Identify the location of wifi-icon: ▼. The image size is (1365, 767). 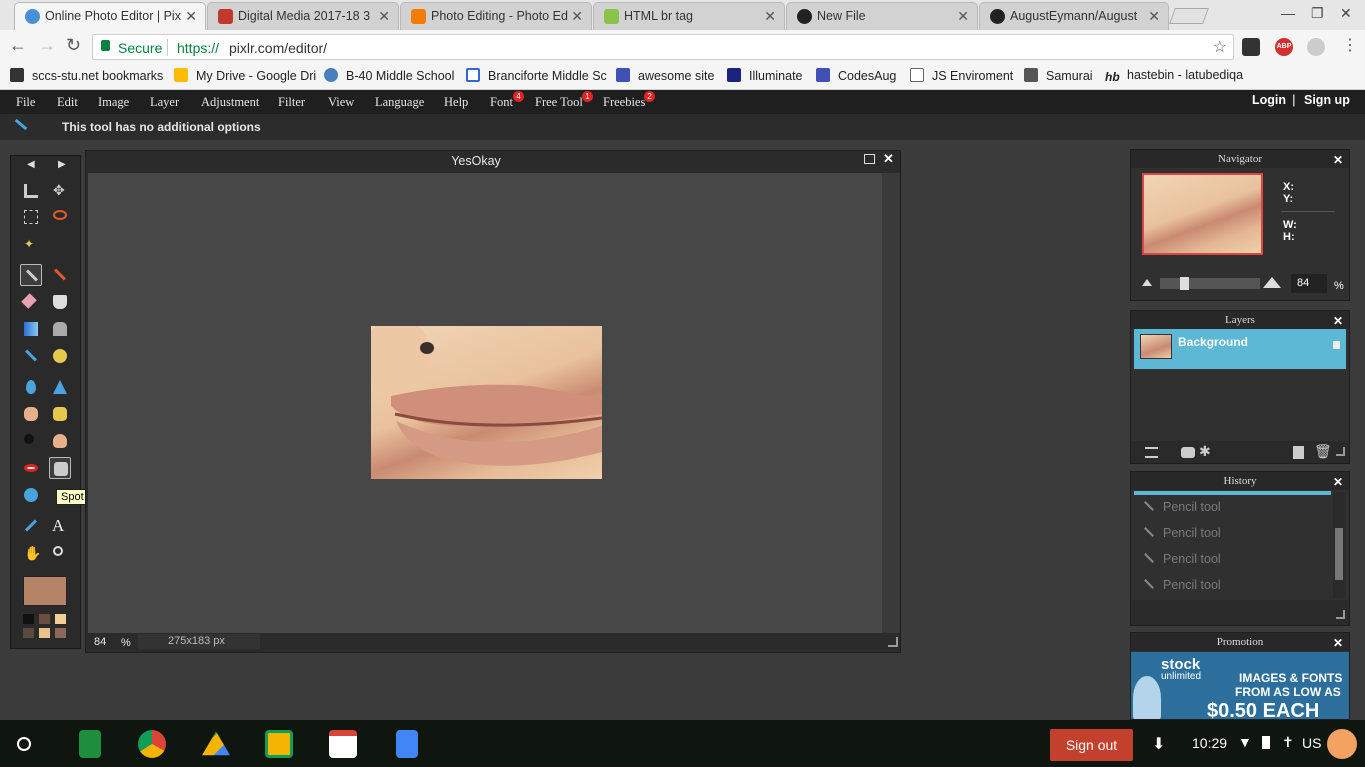
(1245, 742).